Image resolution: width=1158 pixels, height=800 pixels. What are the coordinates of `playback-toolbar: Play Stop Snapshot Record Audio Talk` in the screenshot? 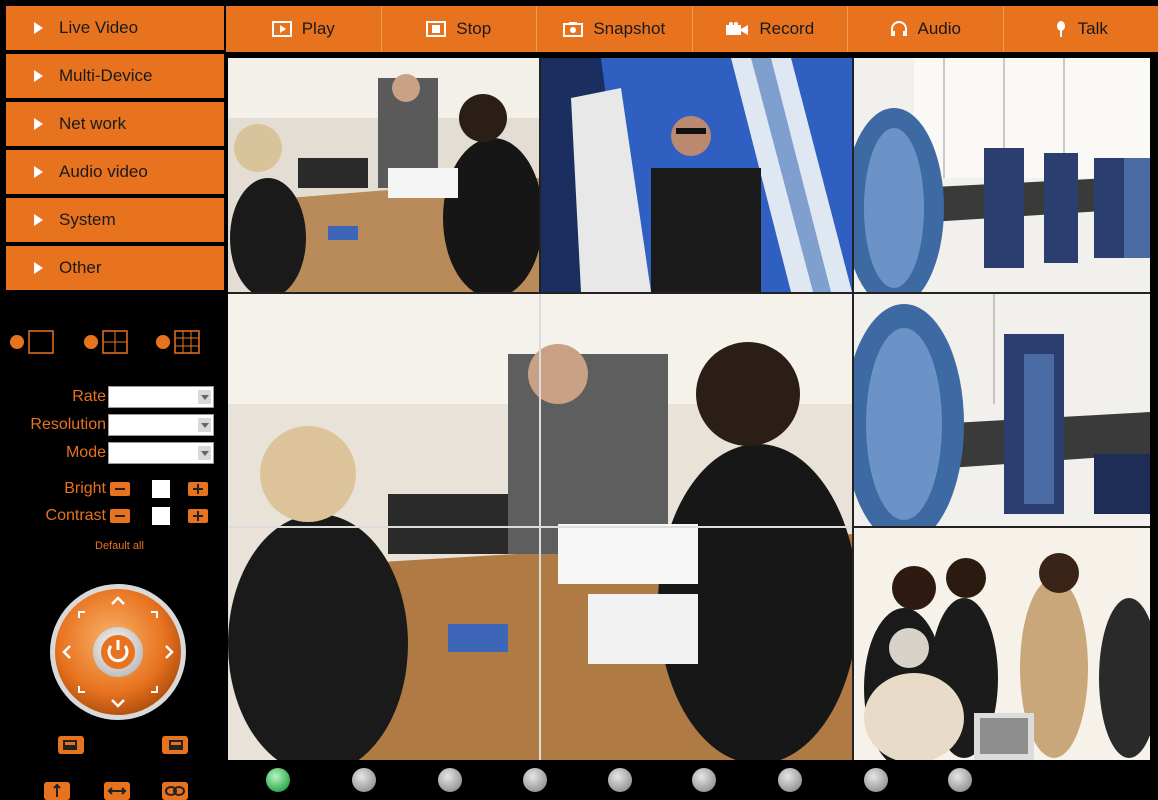 It's located at (692, 29).